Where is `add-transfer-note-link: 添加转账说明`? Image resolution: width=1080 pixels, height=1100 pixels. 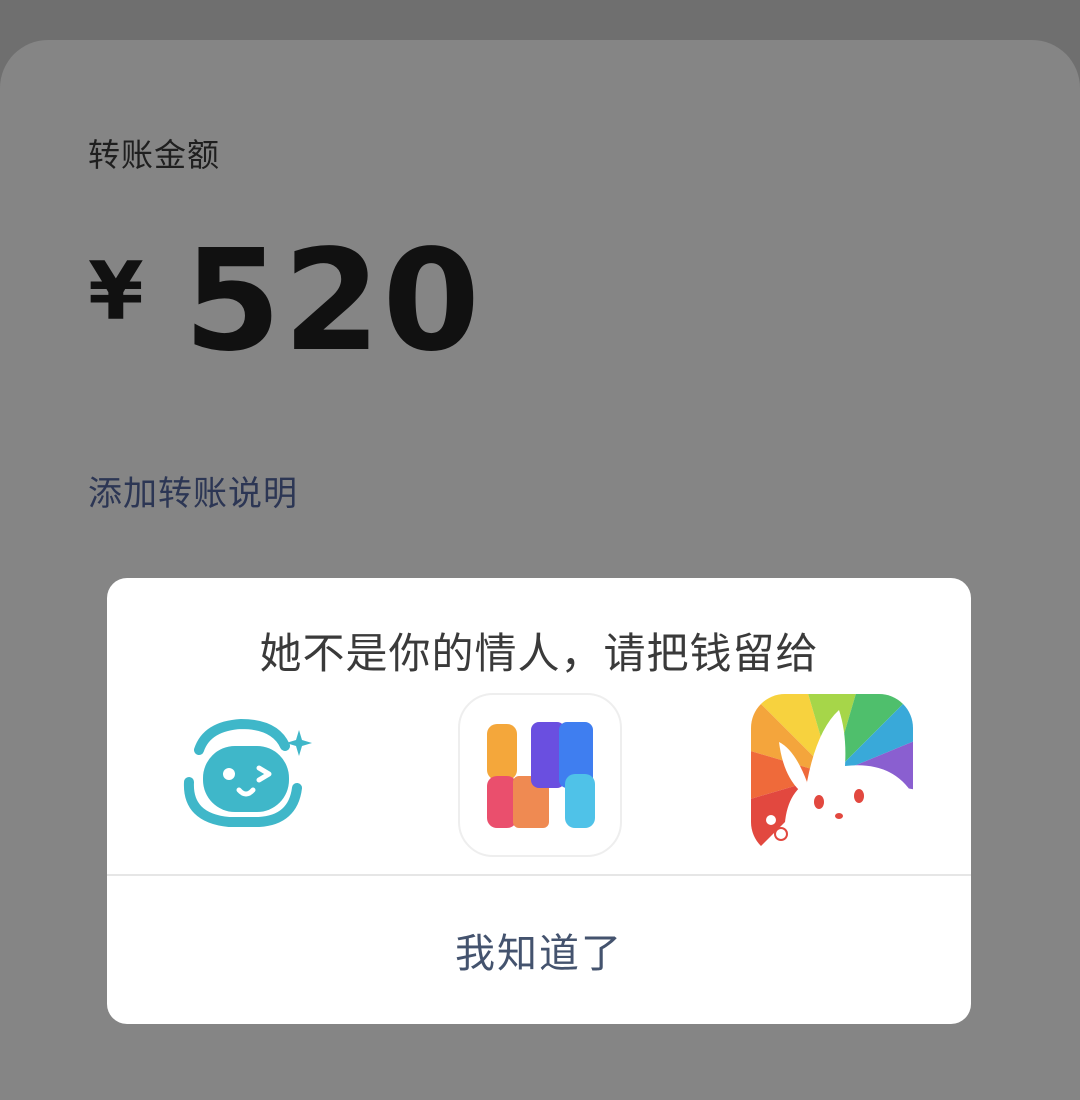
add-transfer-note-link: 添加转账说明 is located at coordinates (193, 490).